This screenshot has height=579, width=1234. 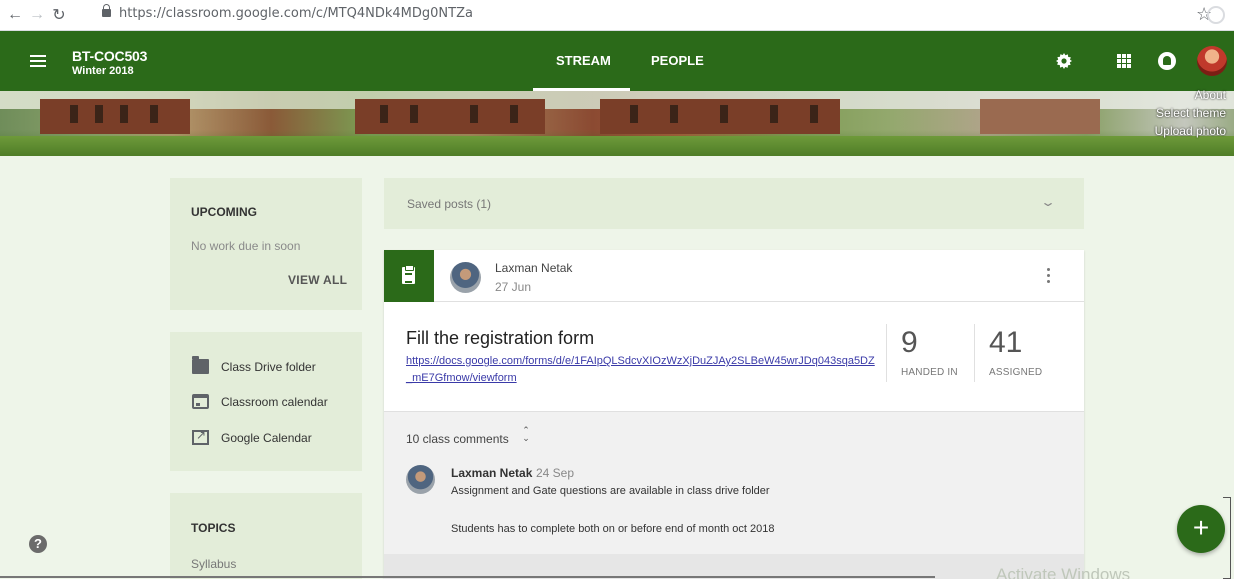 I want to click on comment-author: Laxman Netak, so click(x=492, y=473).